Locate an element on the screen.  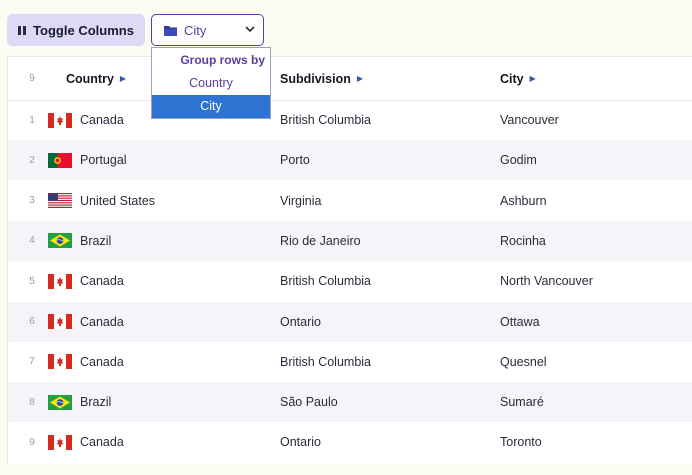
usa-flag-icon is located at coordinates (60, 201).